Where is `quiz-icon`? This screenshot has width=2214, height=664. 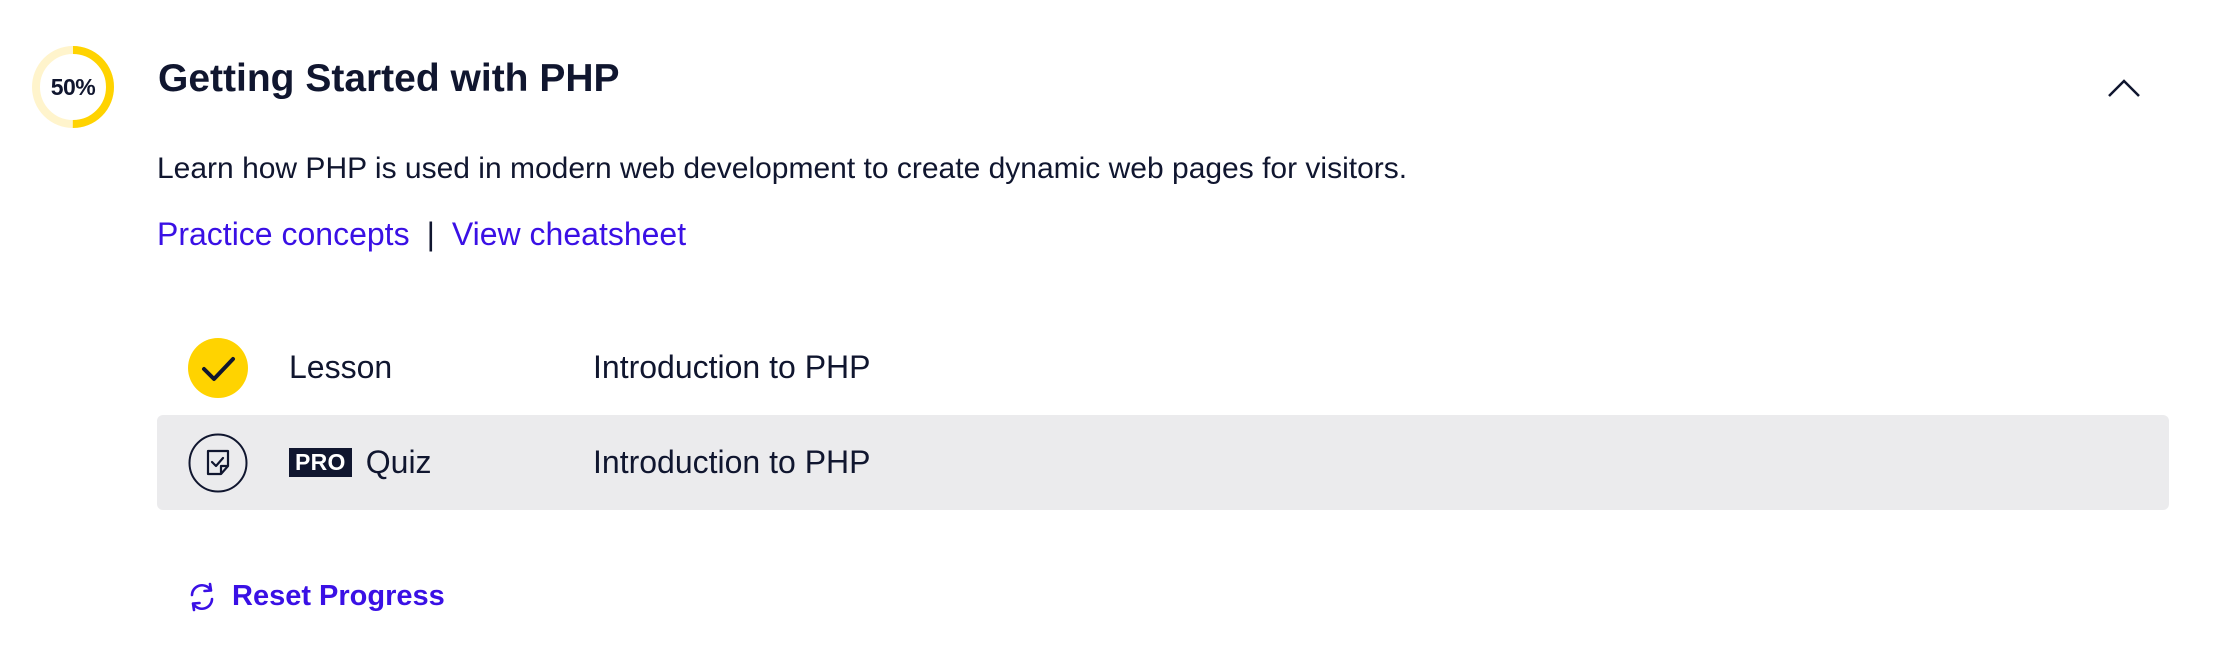 quiz-icon is located at coordinates (218, 463).